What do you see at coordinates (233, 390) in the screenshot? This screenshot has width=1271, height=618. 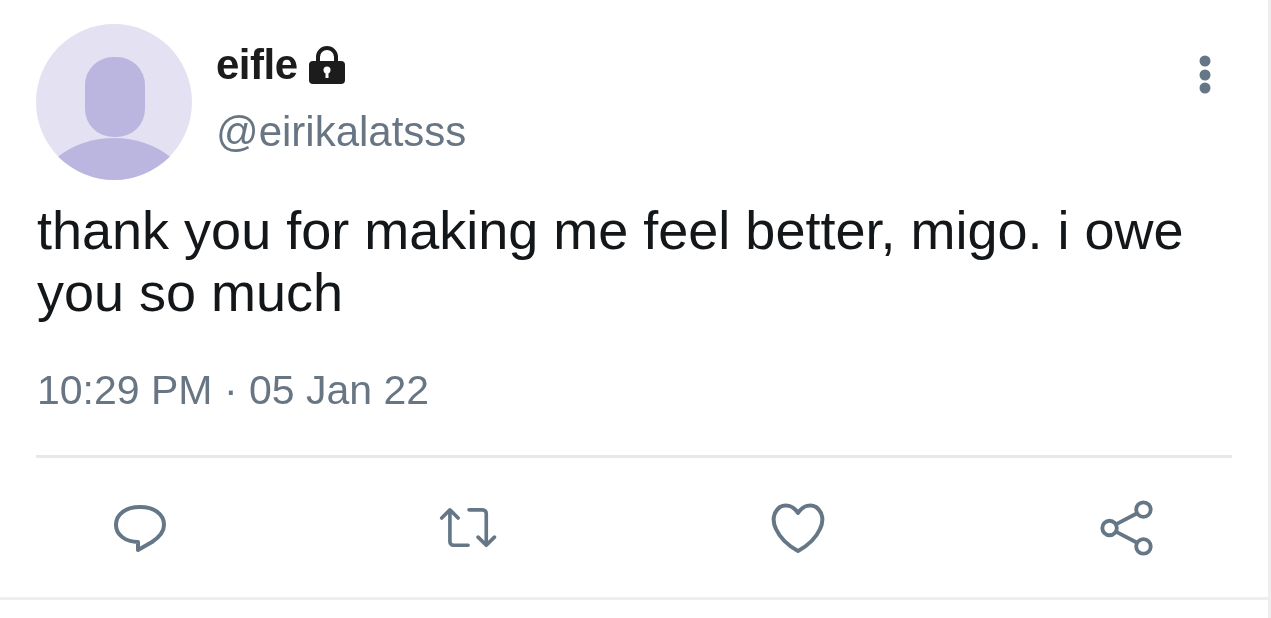 I see `tweet-timestamp: 10:29 PM · 05 Jan 22` at bounding box center [233, 390].